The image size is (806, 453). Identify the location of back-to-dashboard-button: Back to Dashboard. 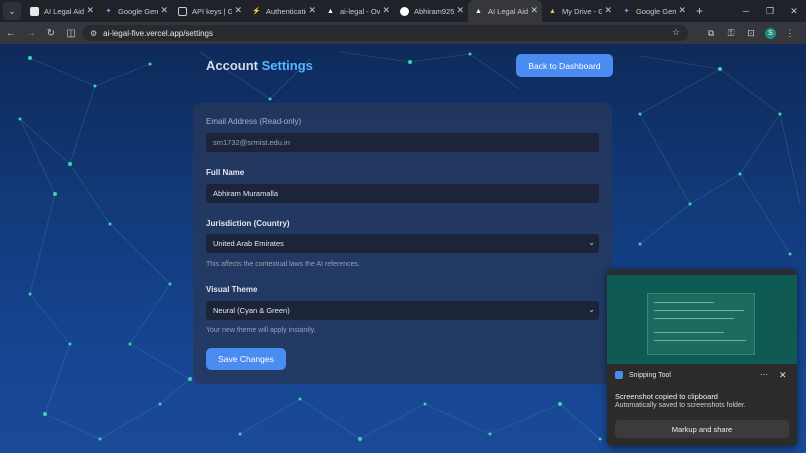
(564, 65).